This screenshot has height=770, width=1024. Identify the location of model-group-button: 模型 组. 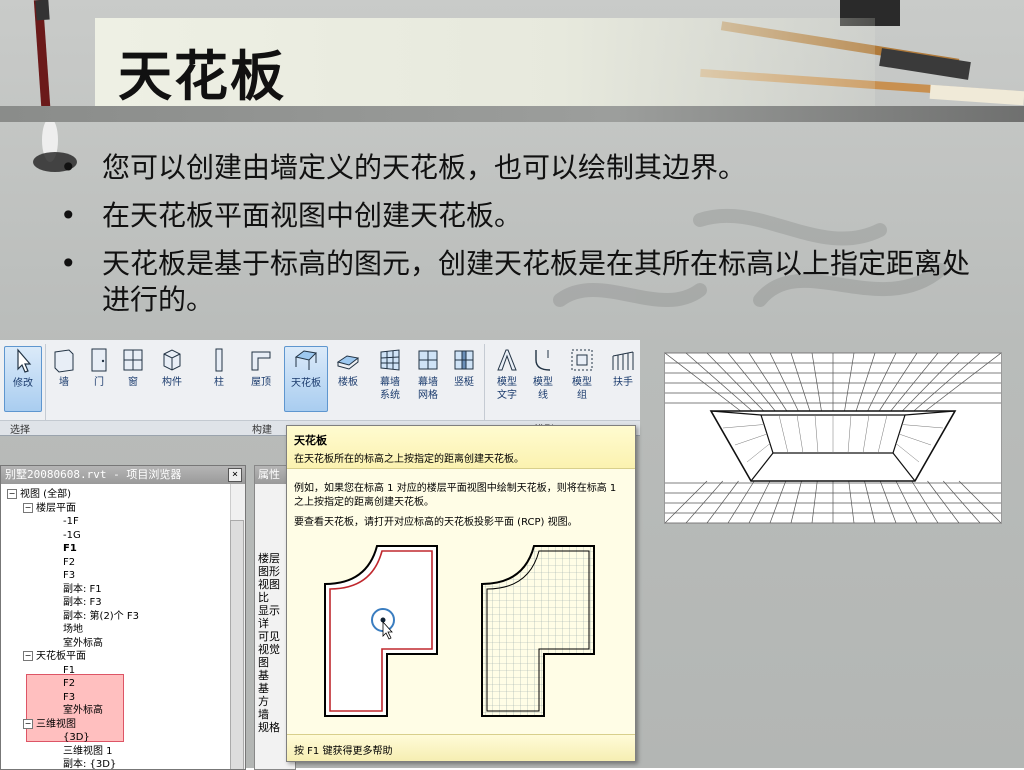
(582, 378).